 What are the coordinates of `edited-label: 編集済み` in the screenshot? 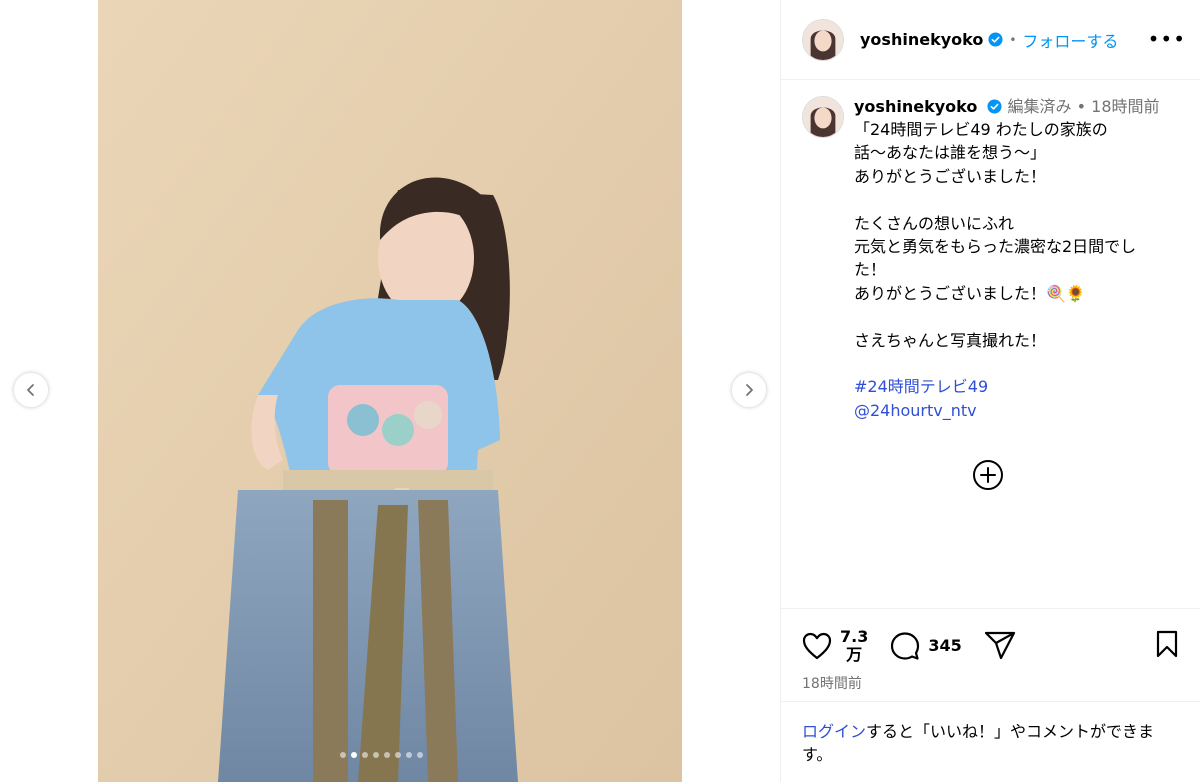 It's located at (1039, 106).